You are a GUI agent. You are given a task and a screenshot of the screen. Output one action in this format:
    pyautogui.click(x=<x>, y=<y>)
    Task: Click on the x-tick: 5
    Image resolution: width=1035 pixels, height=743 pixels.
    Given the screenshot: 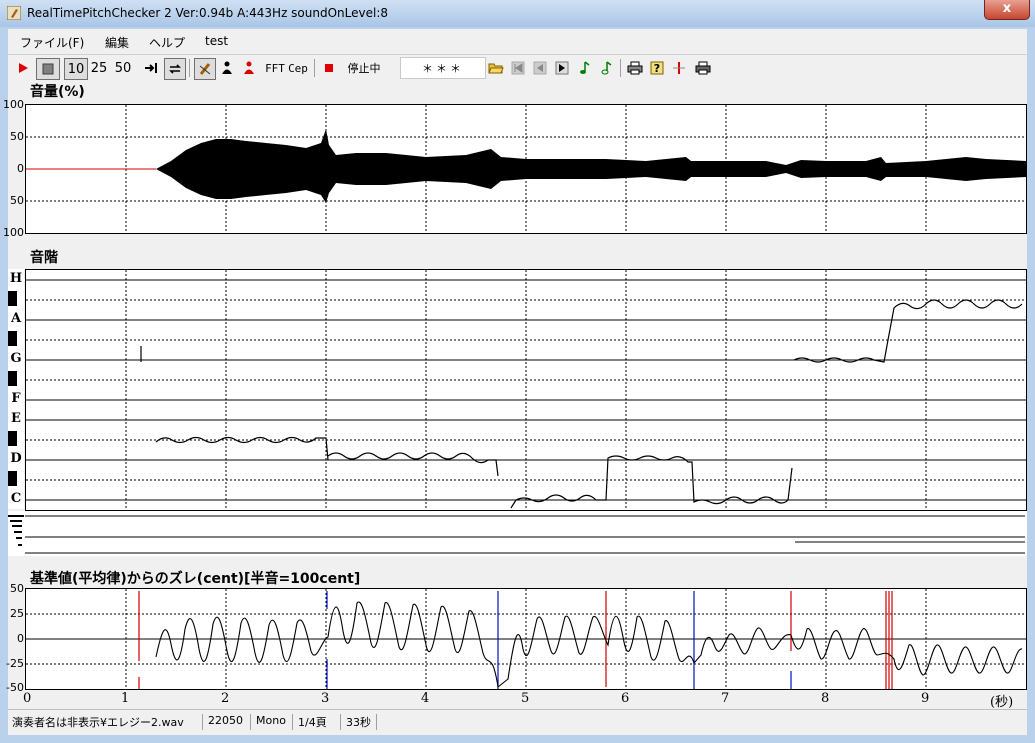 What is the action you would take?
    pyautogui.click(x=525, y=698)
    